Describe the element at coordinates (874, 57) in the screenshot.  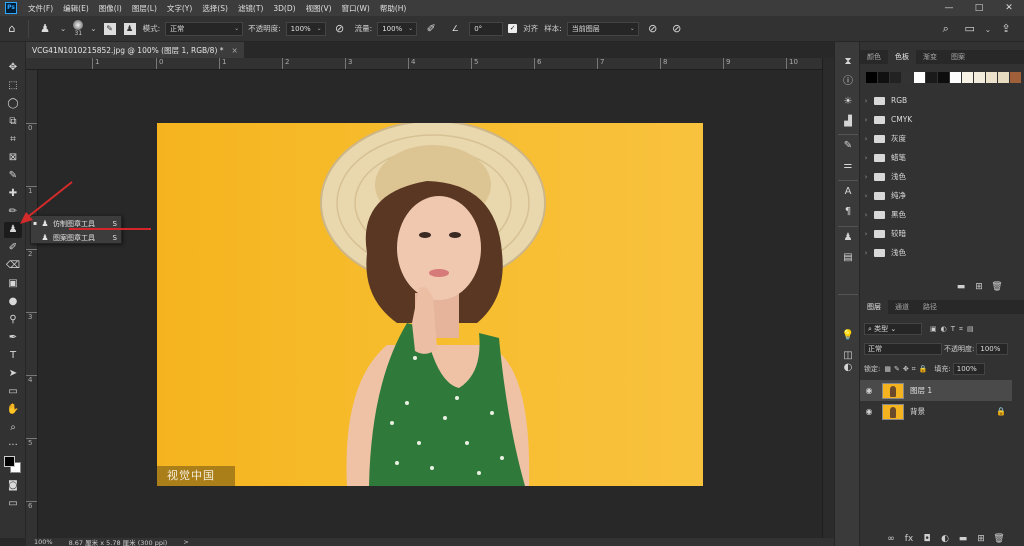
I see `tab-color: 颜色` at that location.